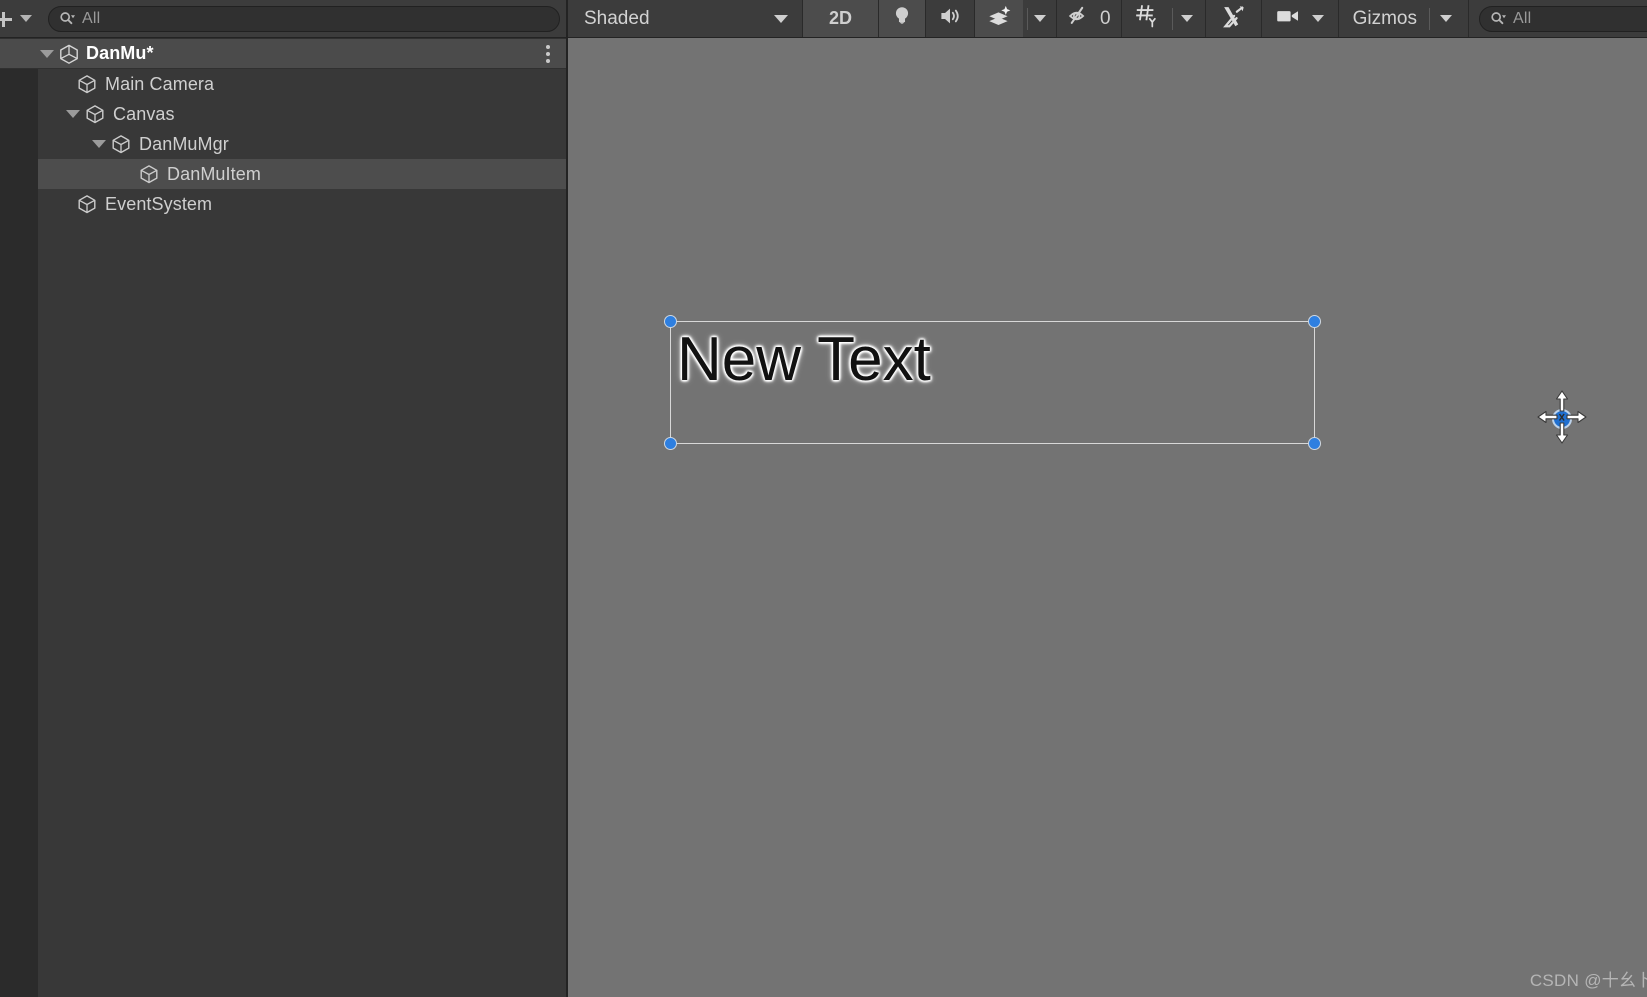  I want to click on two-d-group: 2D, so click(841, 18).